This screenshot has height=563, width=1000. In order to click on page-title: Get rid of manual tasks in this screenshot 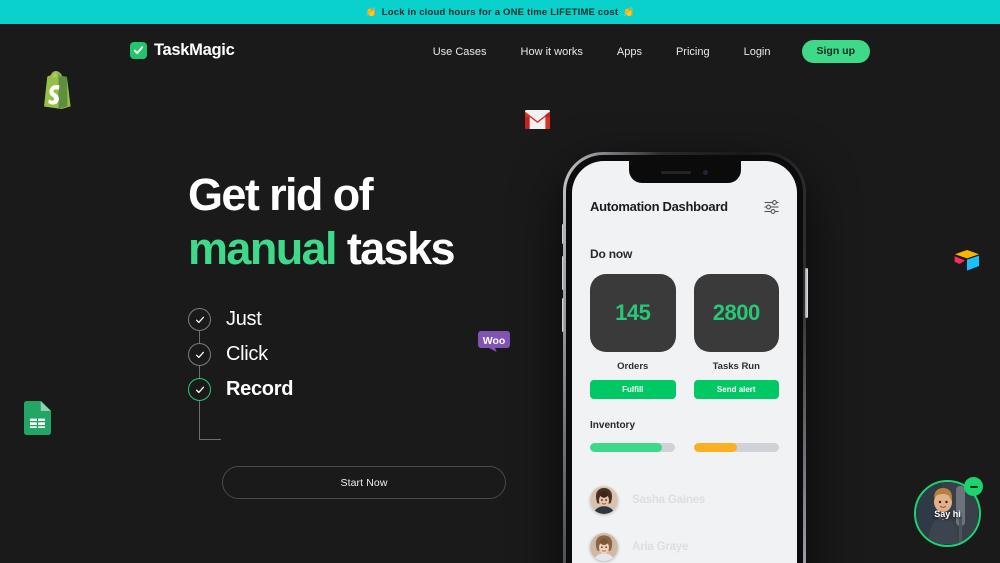, I will do `click(358, 222)`.